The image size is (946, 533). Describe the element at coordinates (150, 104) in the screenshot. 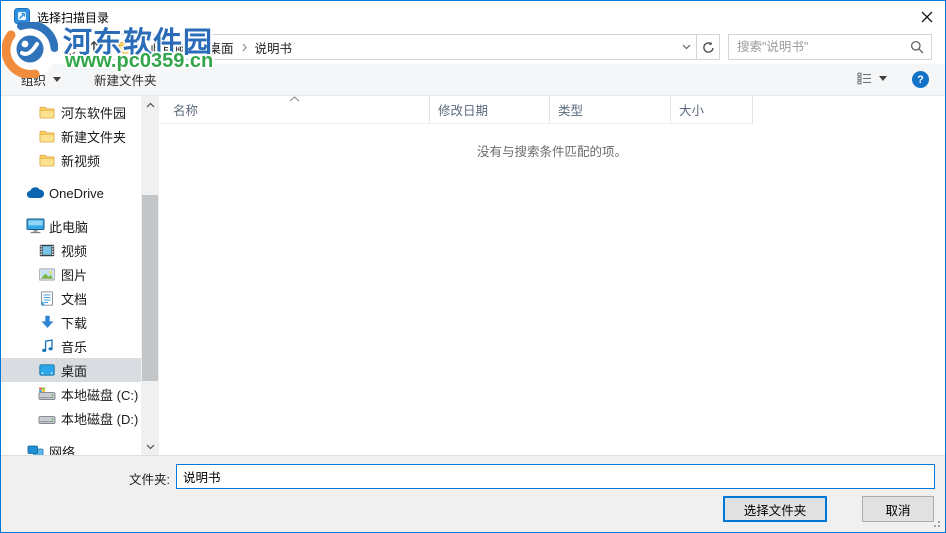

I see `scroll-up-icon` at that location.